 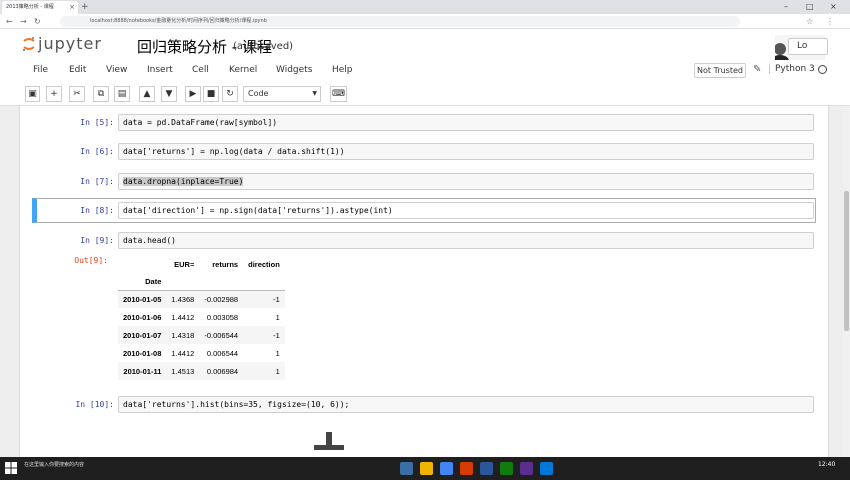 What do you see at coordinates (97, 240) in the screenshot?
I see `in-prompt: In [9]:` at bounding box center [97, 240].